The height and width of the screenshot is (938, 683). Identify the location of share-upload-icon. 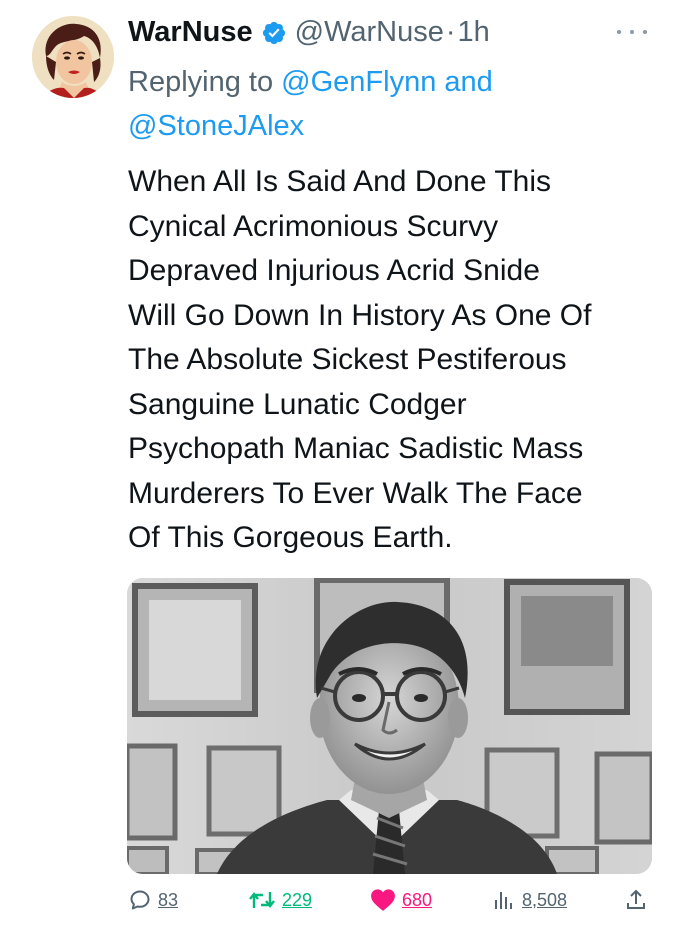
(636, 899).